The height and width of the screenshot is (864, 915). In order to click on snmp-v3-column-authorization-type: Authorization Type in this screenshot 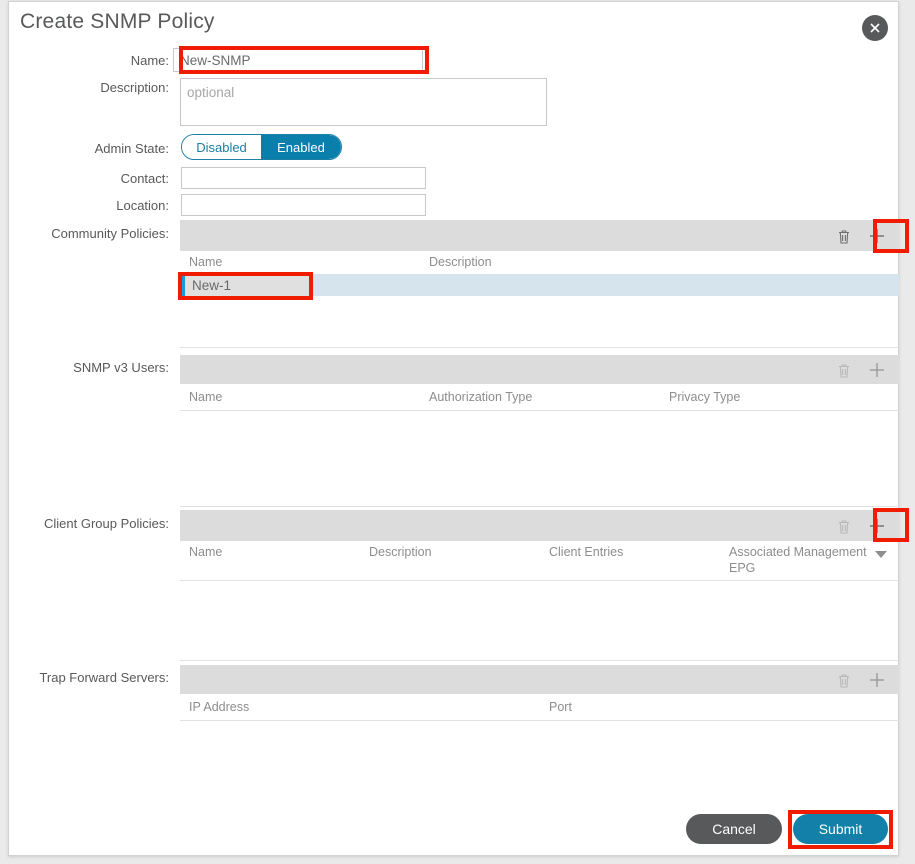, I will do `click(481, 397)`.